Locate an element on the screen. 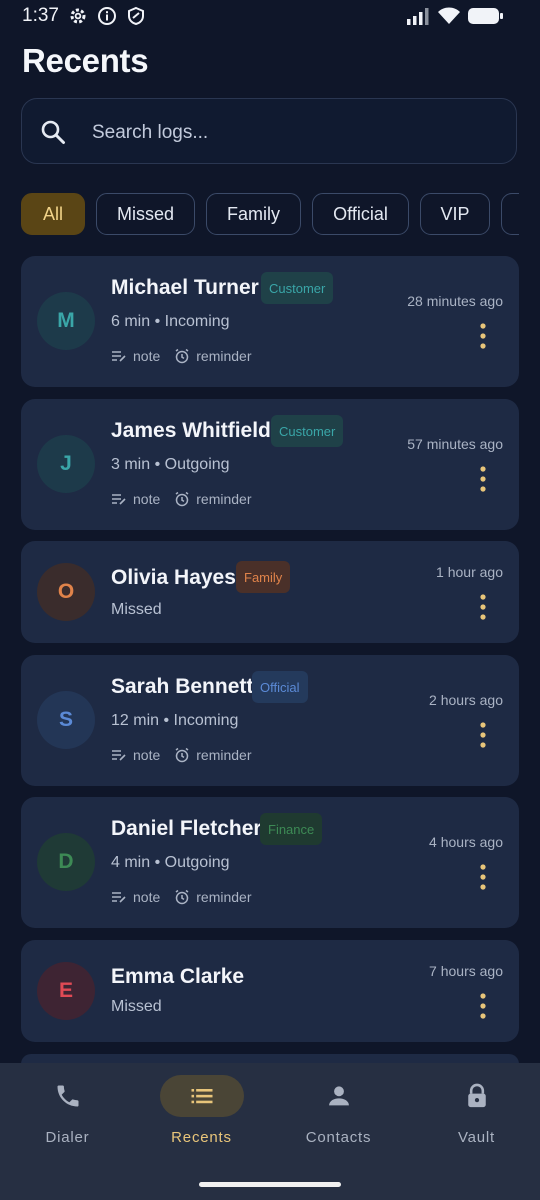  call-detail: 4 min • Outgoing is located at coordinates (170, 862).